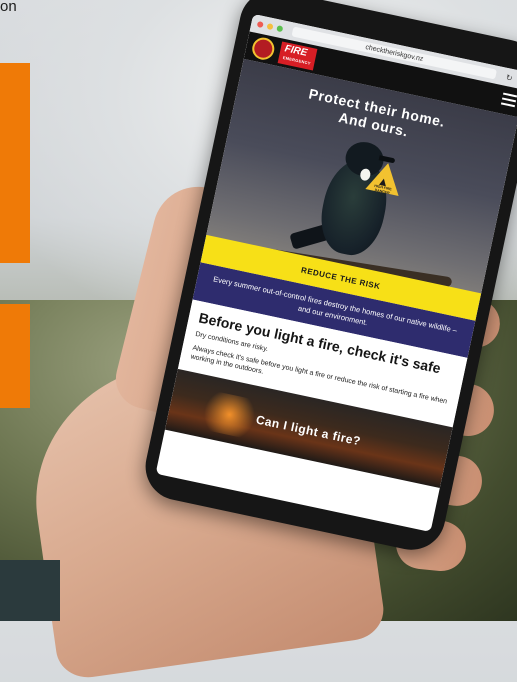  I want to click on fire-logo: FIRE EMERGENCY, so click(297, 56).